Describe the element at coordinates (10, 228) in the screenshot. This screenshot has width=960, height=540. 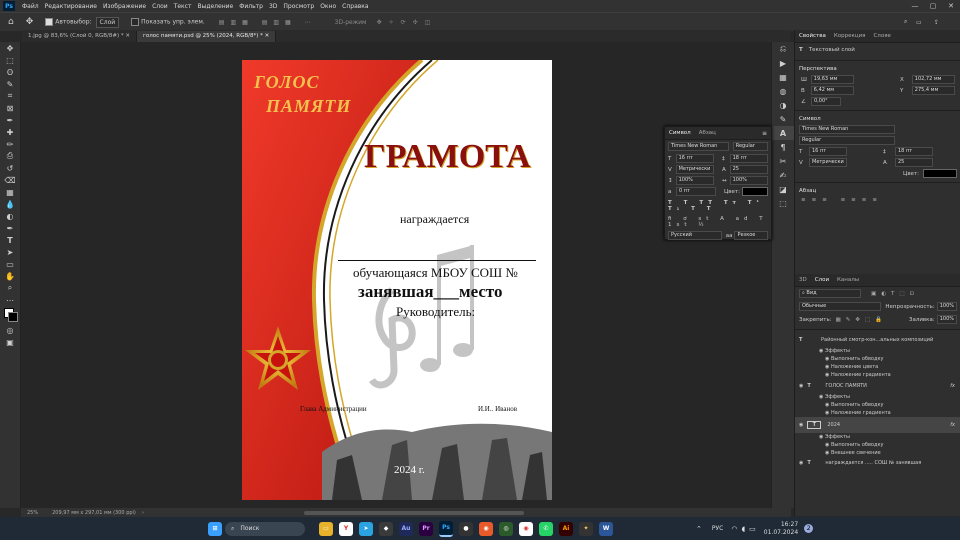
I see `pen-tool-icon: ✒` at that location.